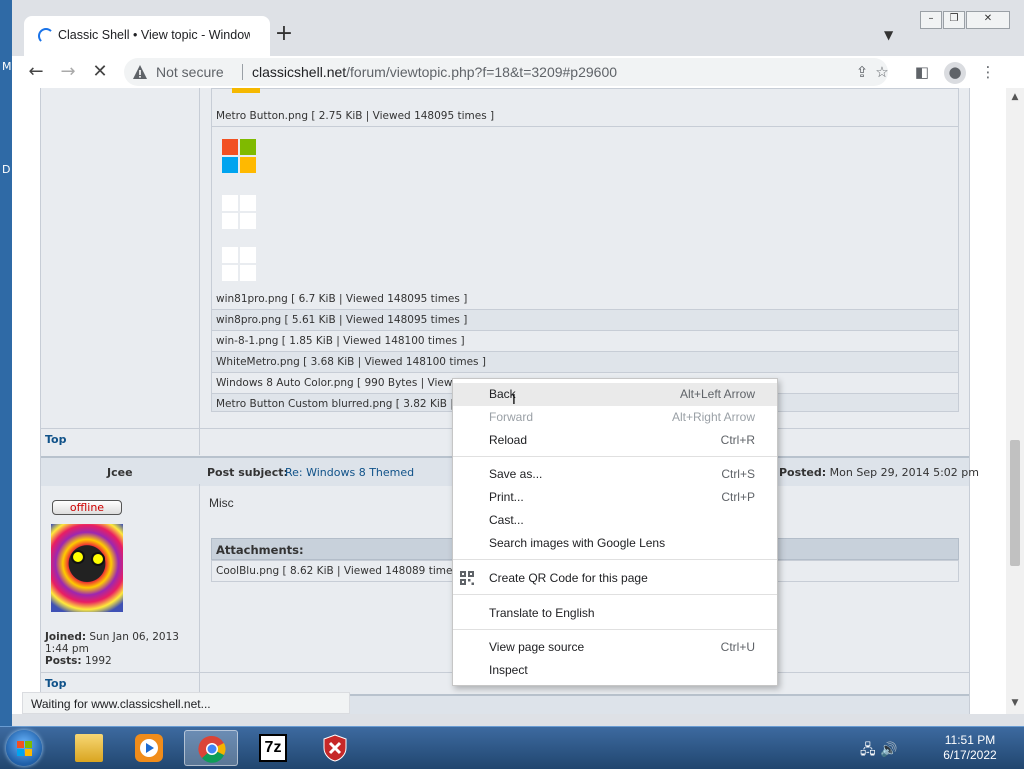  I want to click on menu-item-save-as: Save as... Ctrl+S, so click(615, 474).